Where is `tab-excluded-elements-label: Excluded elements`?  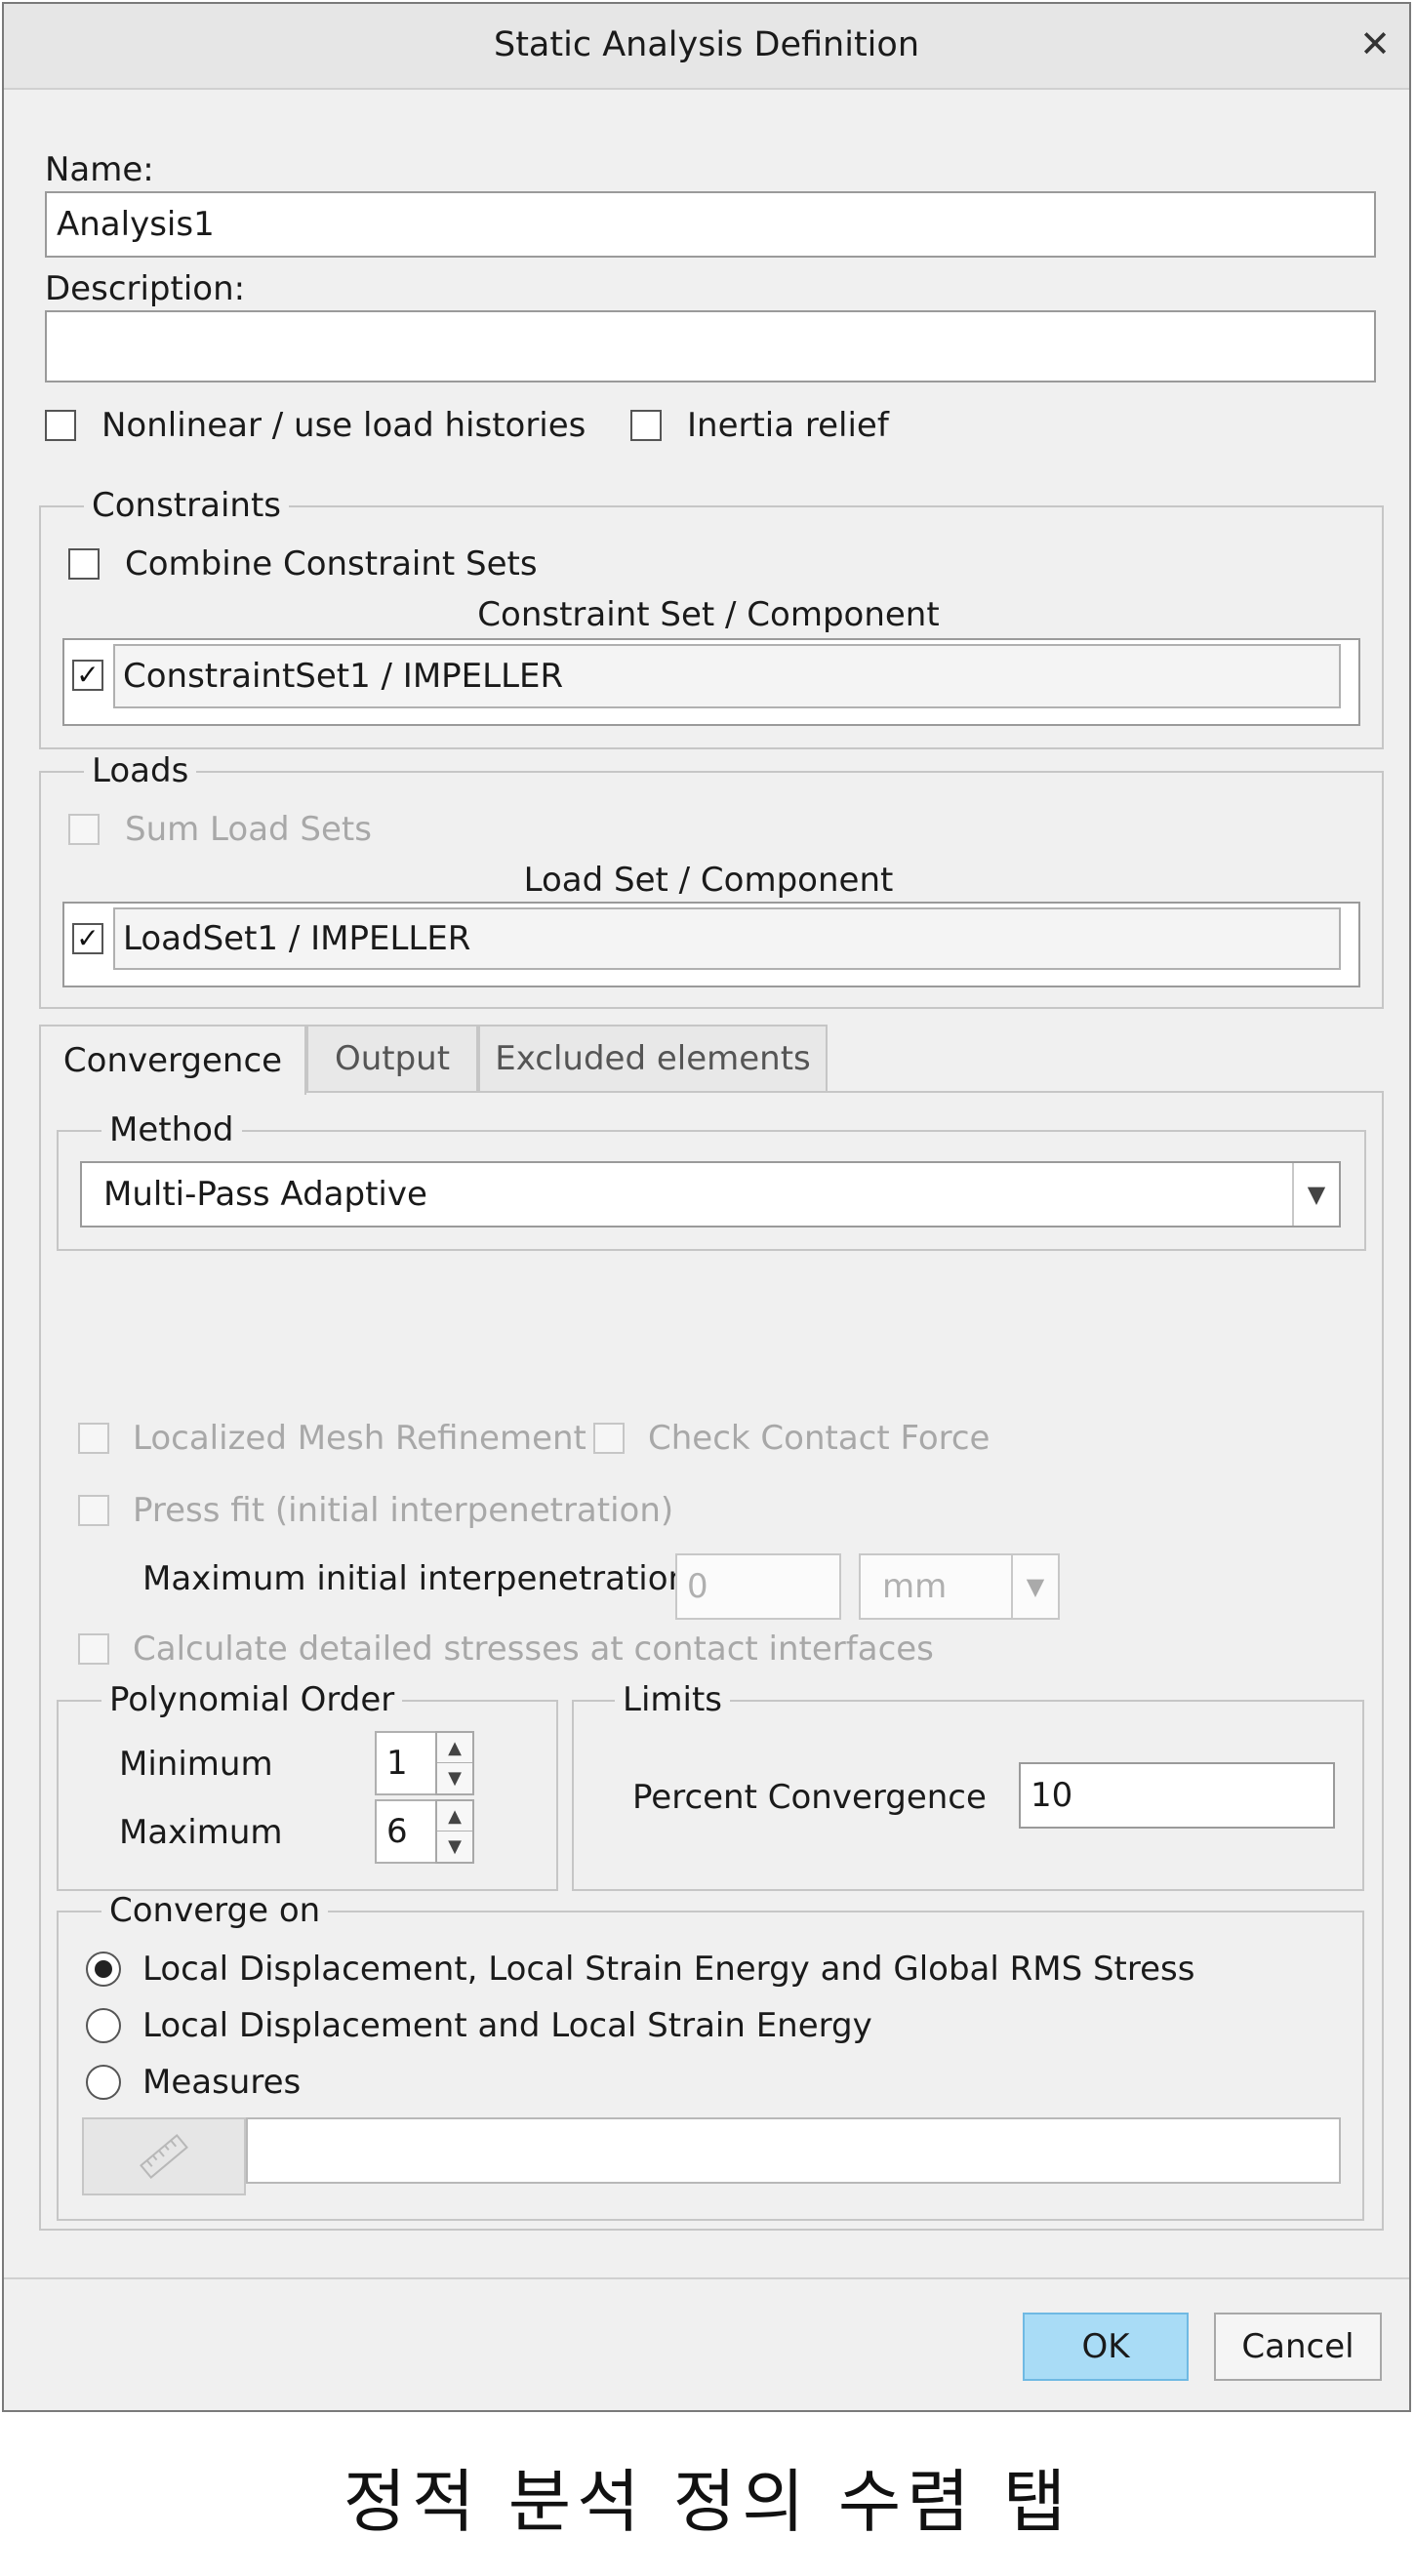 tab-excluded-elements-label: Excluded elements is located at coordinates (653, 1058).